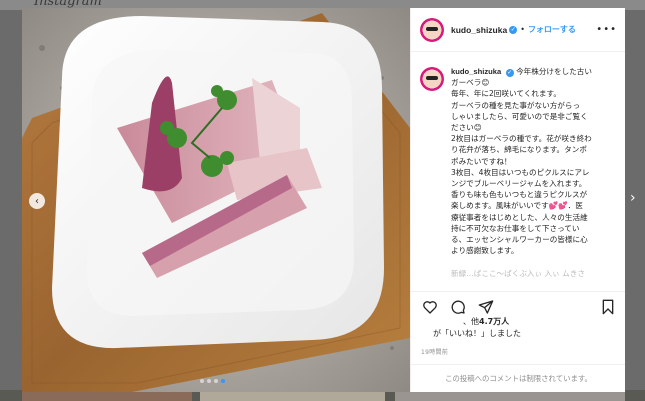 This screenshot has height=401, width=645. I want to click on follow-button: フォローする, so click(552, 29).